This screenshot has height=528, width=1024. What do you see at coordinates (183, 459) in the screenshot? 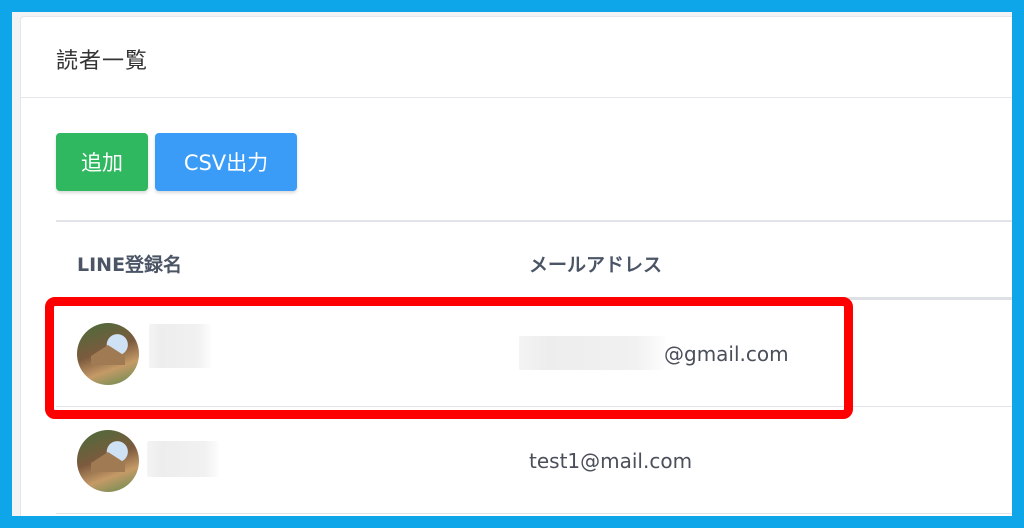
I see `blurred-name` at bounding box center [183, 459].